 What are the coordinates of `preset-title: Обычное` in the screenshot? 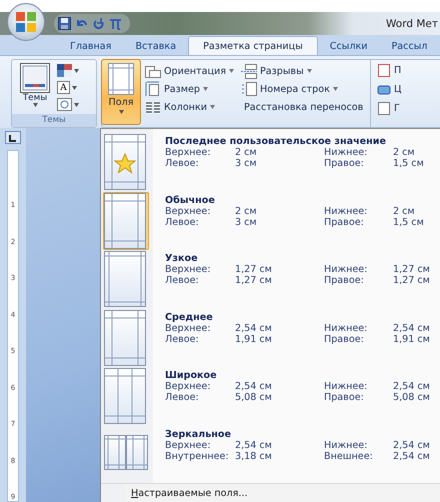 It's located at (294, 200).